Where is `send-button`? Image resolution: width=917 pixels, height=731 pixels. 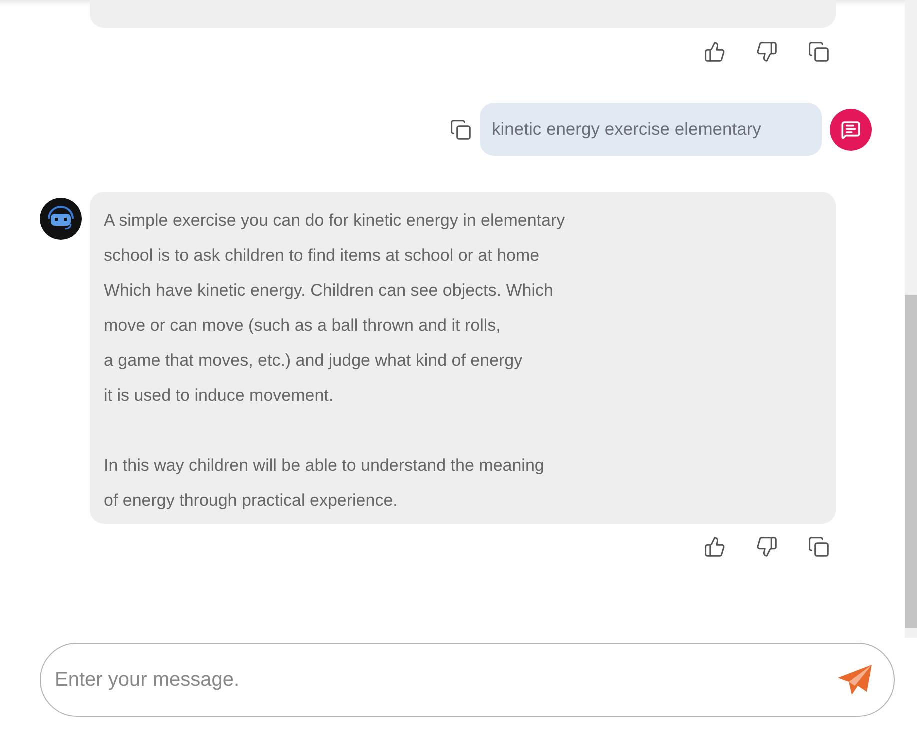
send-button is located at coordinates (855, 680).